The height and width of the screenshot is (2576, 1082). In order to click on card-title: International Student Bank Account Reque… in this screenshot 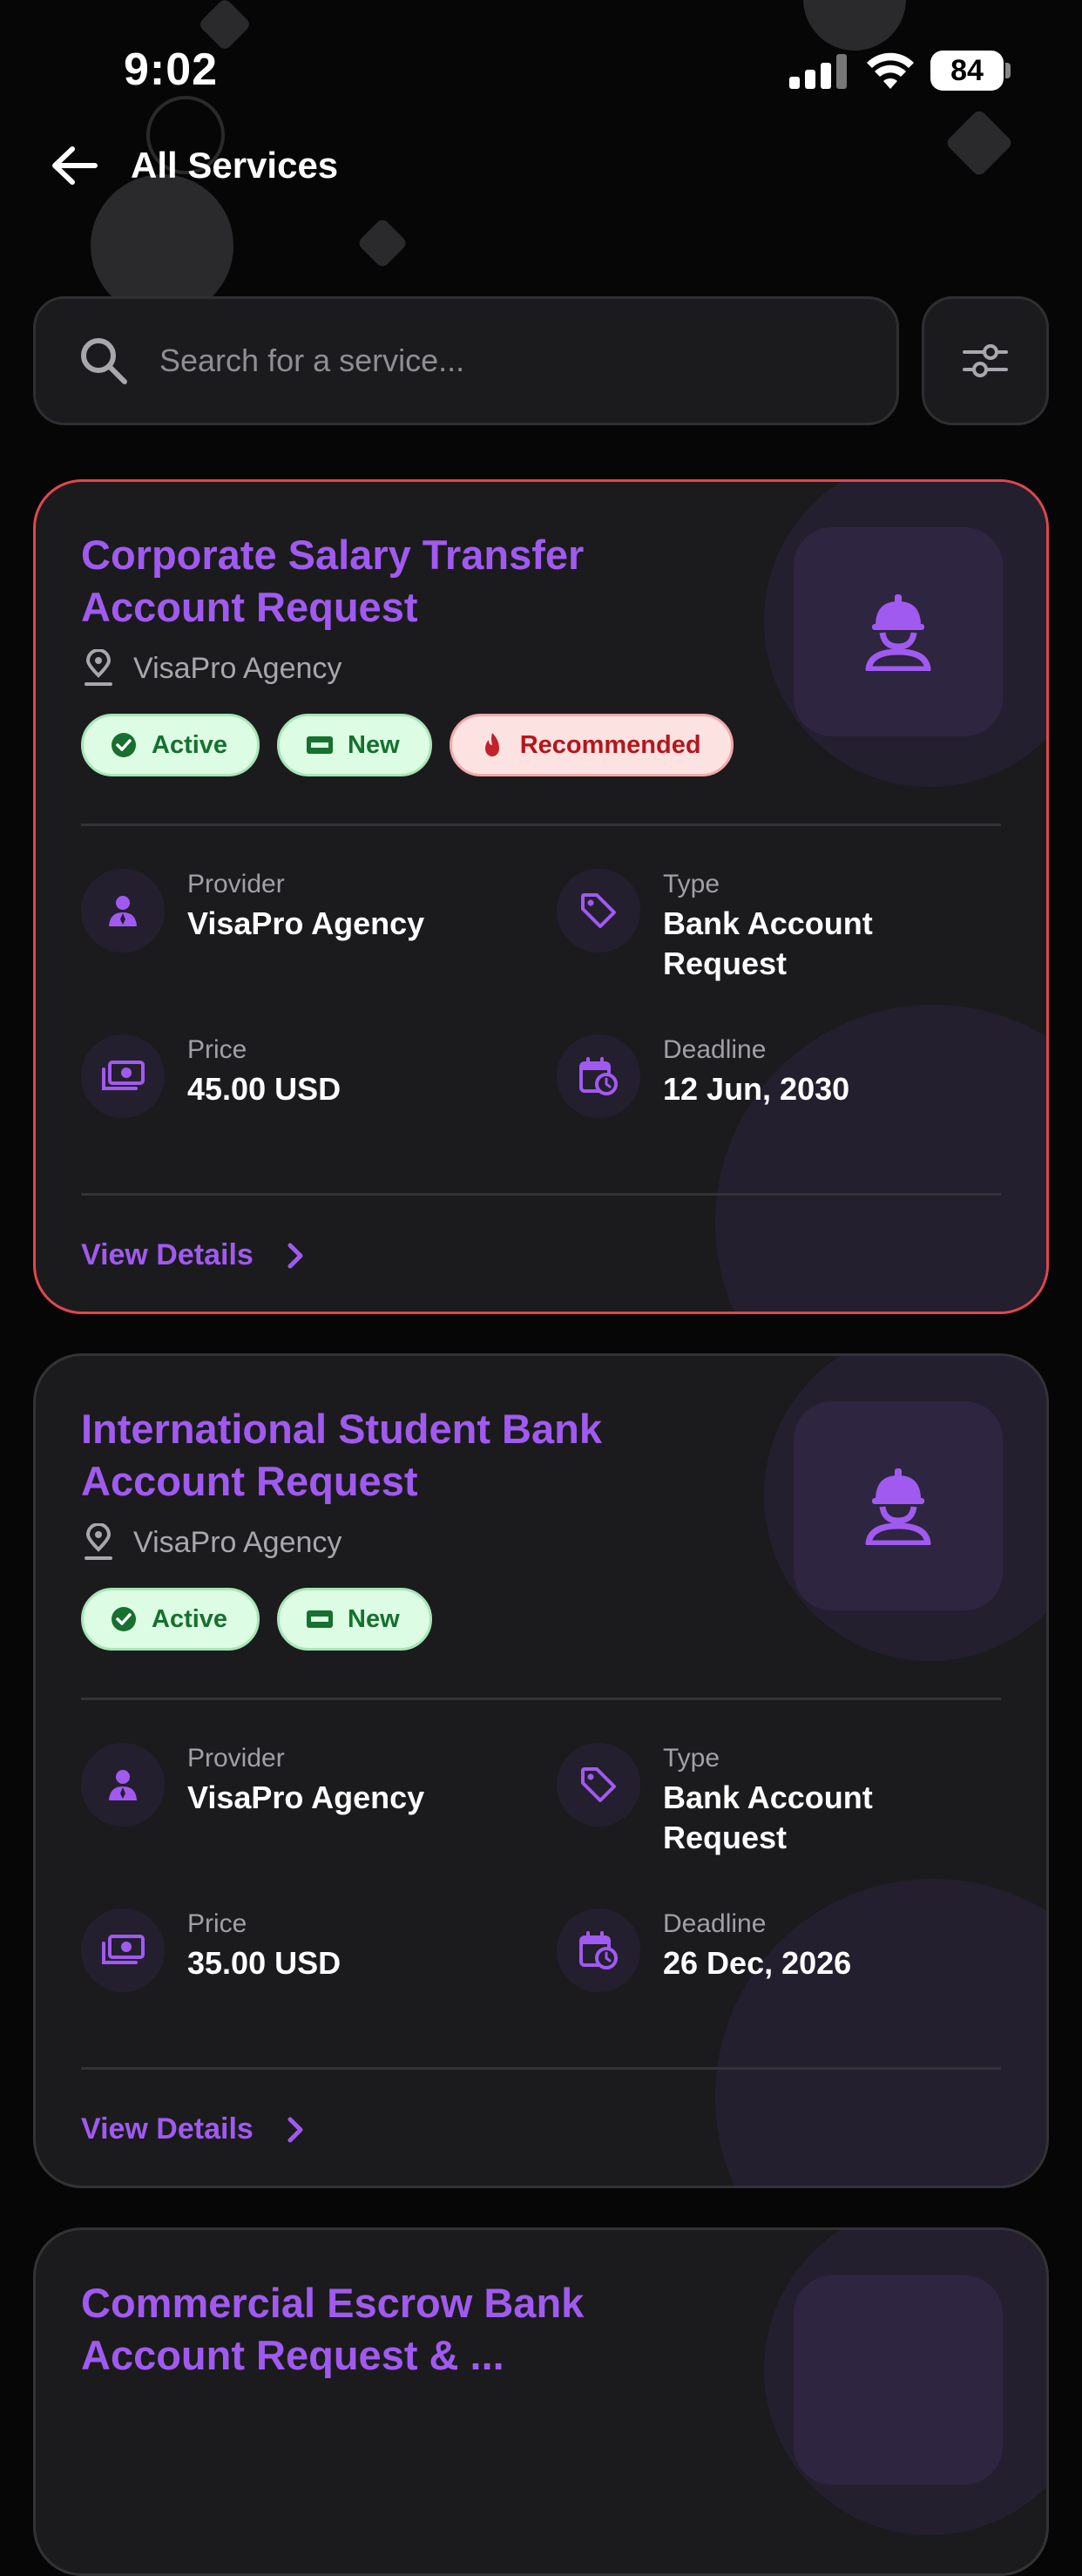, I will do `click(342, 1455)`.